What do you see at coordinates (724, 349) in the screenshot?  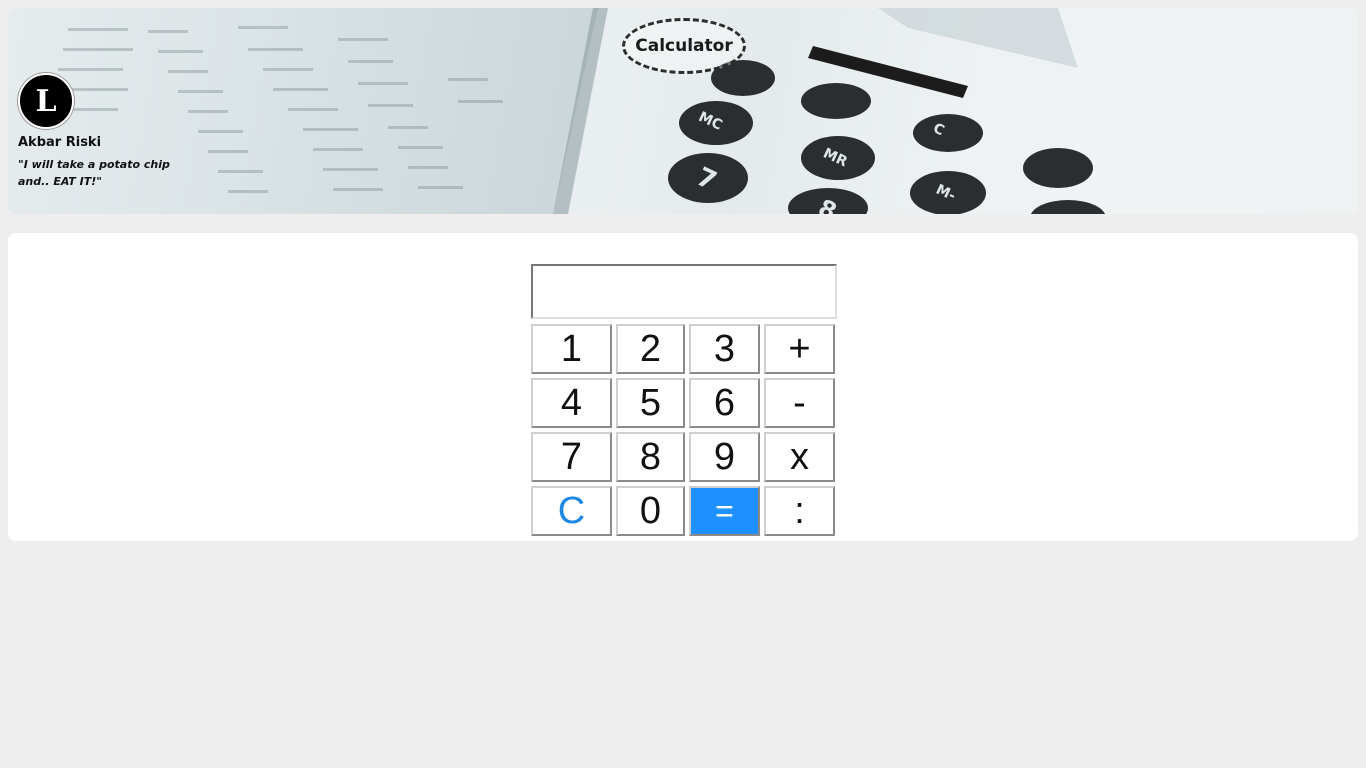 I see `key-3-button: 3` at bounding box center [724, 349].